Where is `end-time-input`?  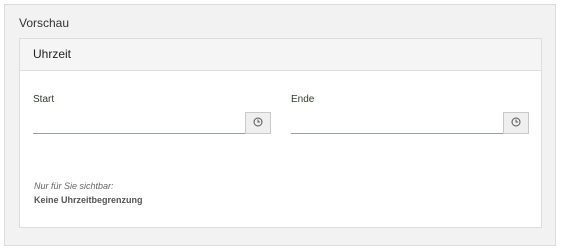
end-time-input is located at coordinates (396, 122).